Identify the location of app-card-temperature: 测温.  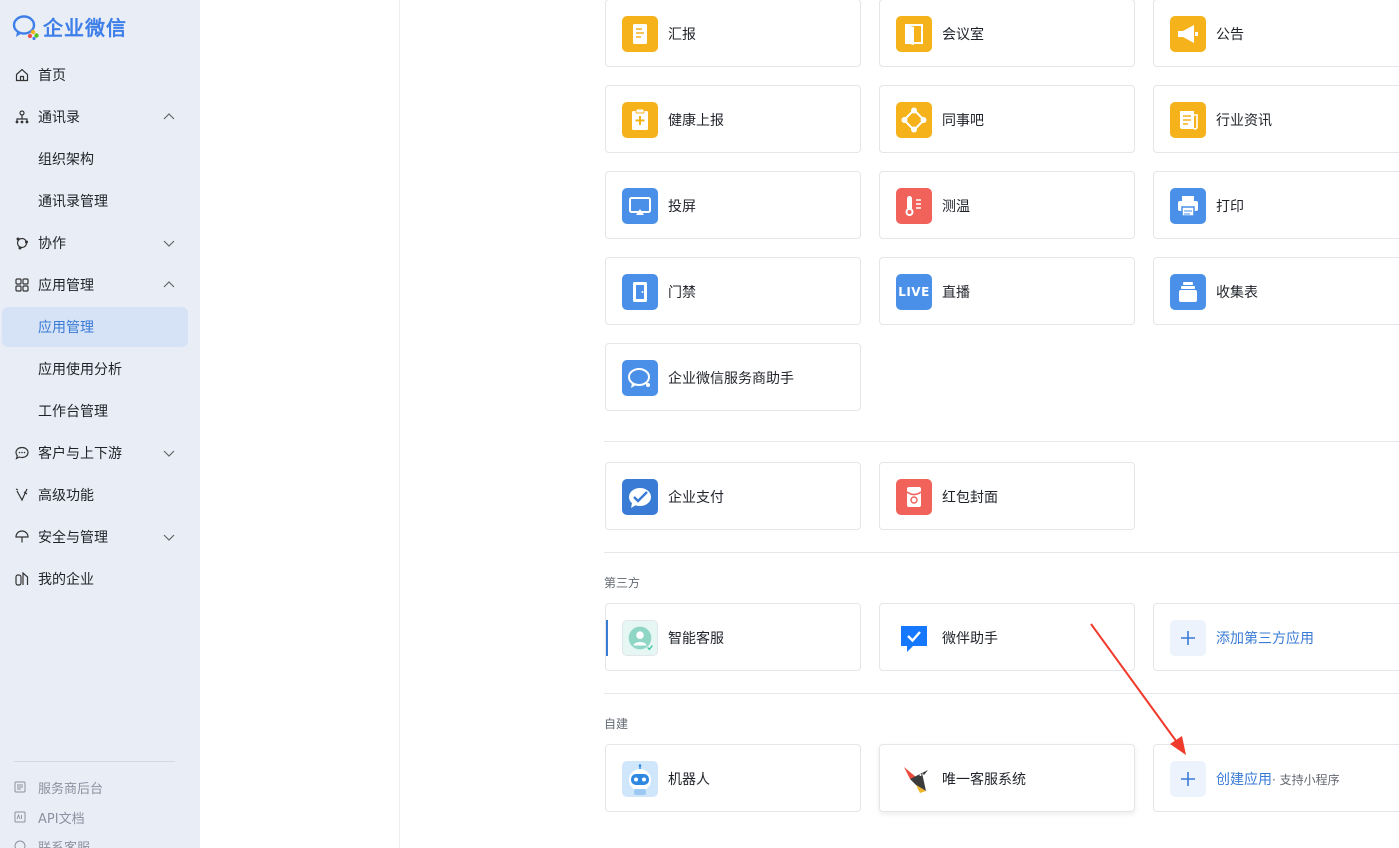
(1007, 205).